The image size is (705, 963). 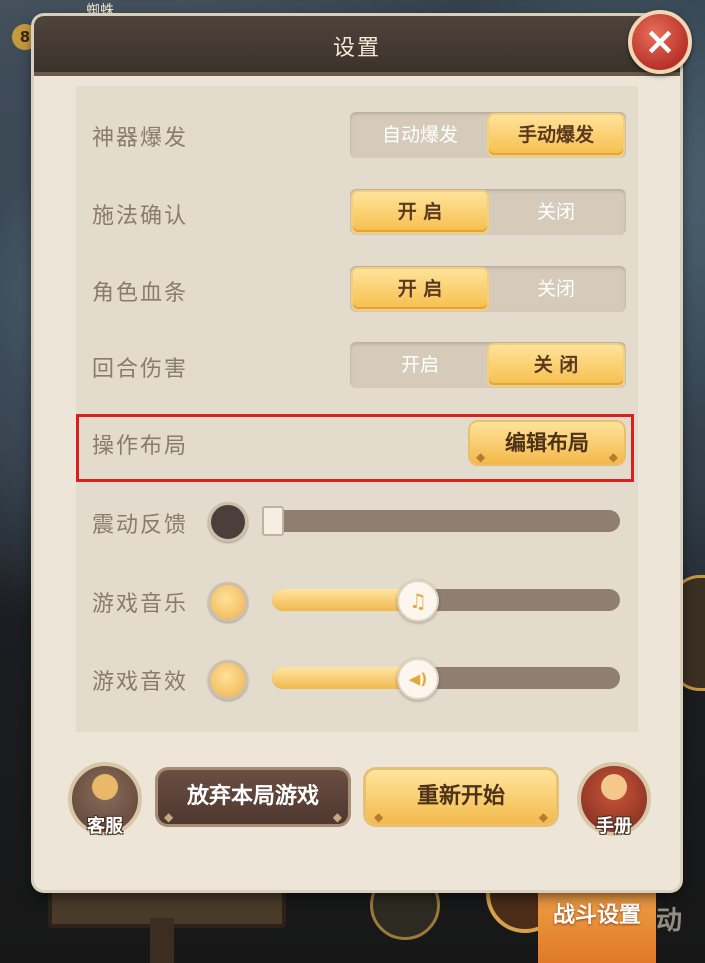 I want to click on sound-effects-slider, so click(x=446, y=678).